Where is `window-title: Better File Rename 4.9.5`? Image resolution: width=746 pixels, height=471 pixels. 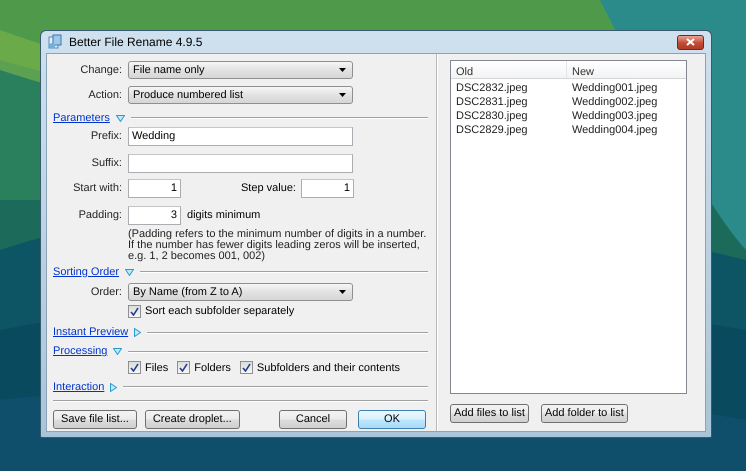 window-title: Better File Rename 4.9.5 is located at coordinates (135, 42).